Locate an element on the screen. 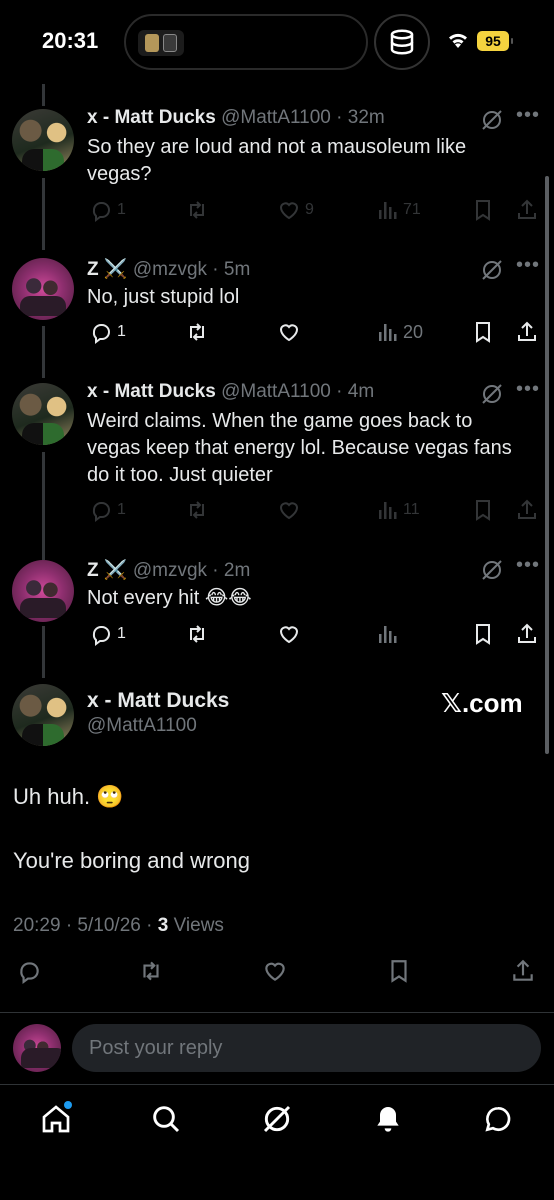 The image size is (554, 1200). nav-notifications is located at coordinates (388, 1119).